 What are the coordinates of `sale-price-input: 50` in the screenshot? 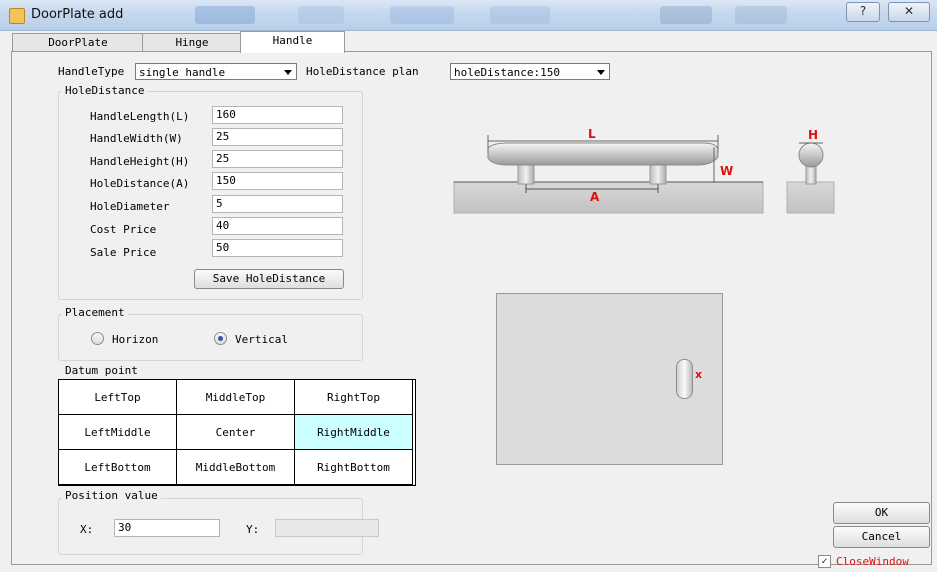 It's located at (277, 248).